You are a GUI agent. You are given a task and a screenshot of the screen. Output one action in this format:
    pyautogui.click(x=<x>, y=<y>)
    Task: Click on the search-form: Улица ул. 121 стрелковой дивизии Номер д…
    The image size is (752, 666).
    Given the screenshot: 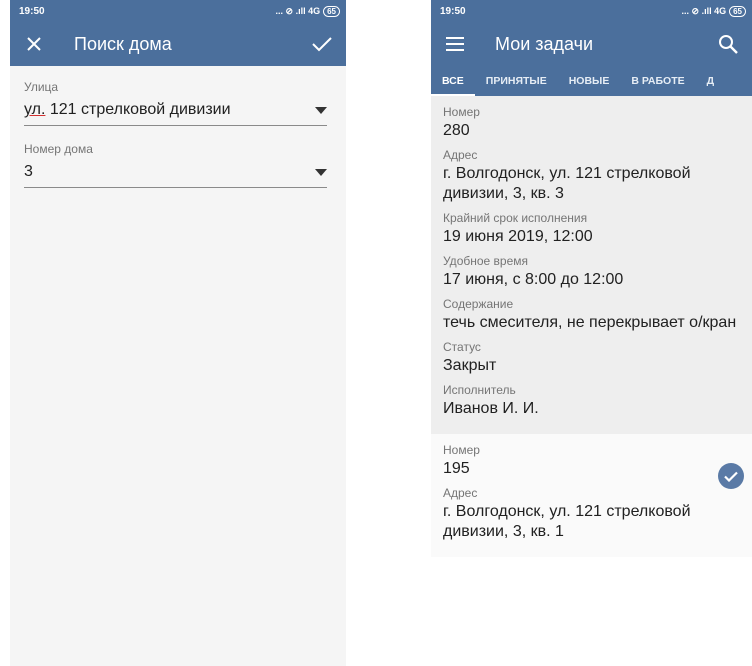 What is the action you would take?
    pyautogui.click(x=178, y=127)
    